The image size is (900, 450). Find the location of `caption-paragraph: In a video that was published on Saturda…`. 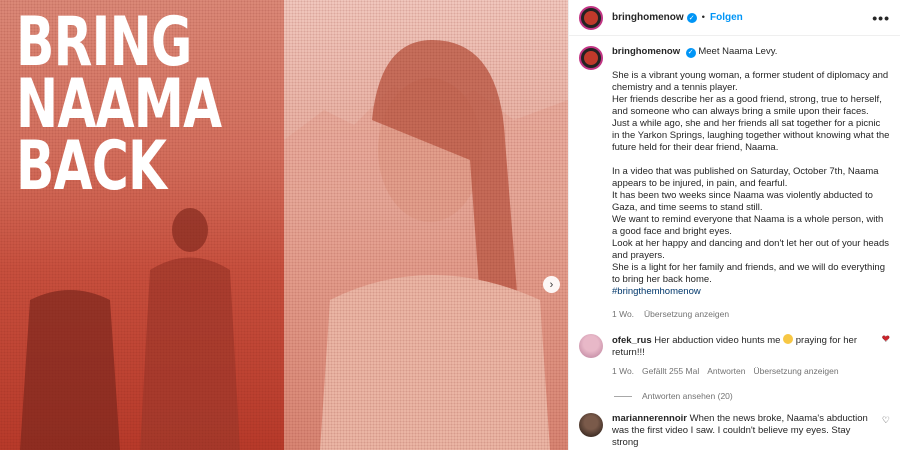

caption-paragraph: In a video that was published on Saturda… is located at coordinates (745, 177).